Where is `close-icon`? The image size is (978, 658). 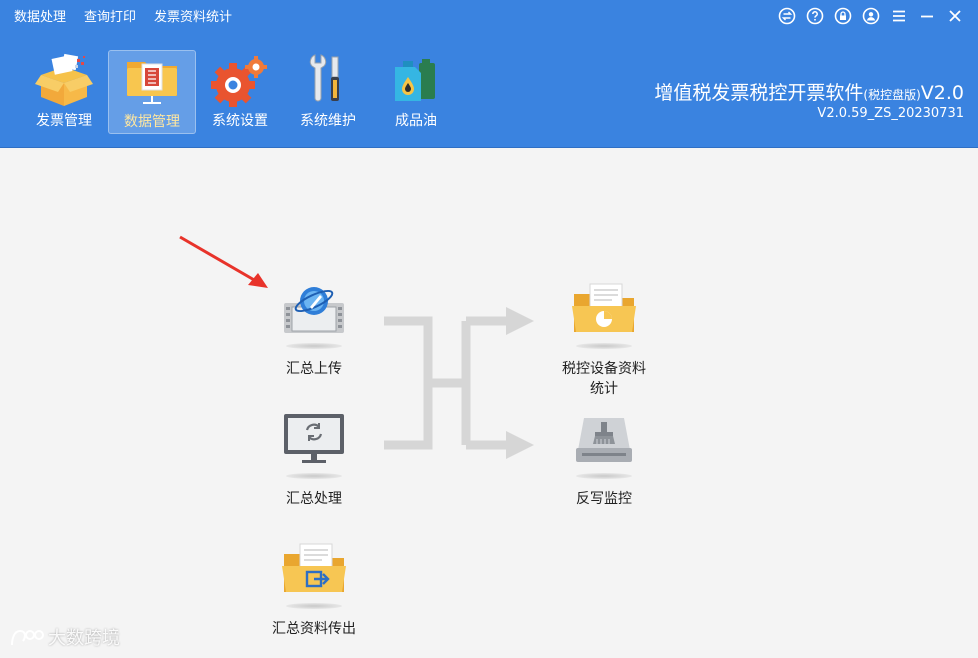
close-icon is located at coordinates (955, 16).